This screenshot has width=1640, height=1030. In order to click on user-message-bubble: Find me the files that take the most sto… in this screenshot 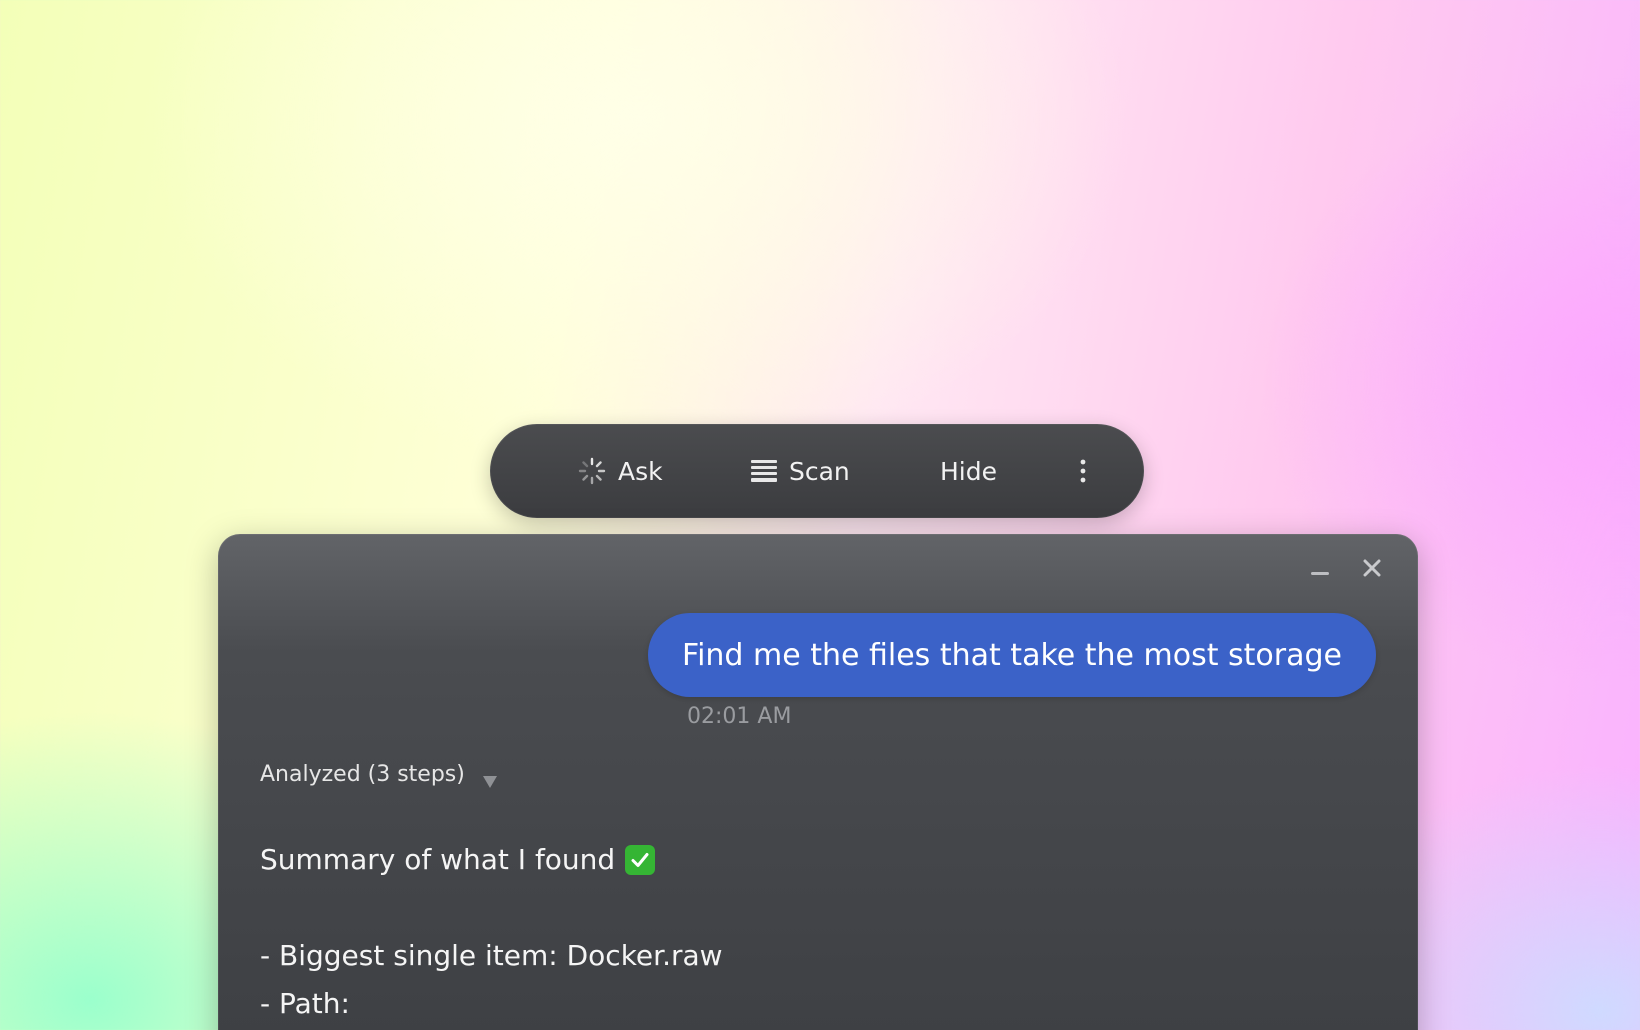, I will do `click(1012, 655)`.